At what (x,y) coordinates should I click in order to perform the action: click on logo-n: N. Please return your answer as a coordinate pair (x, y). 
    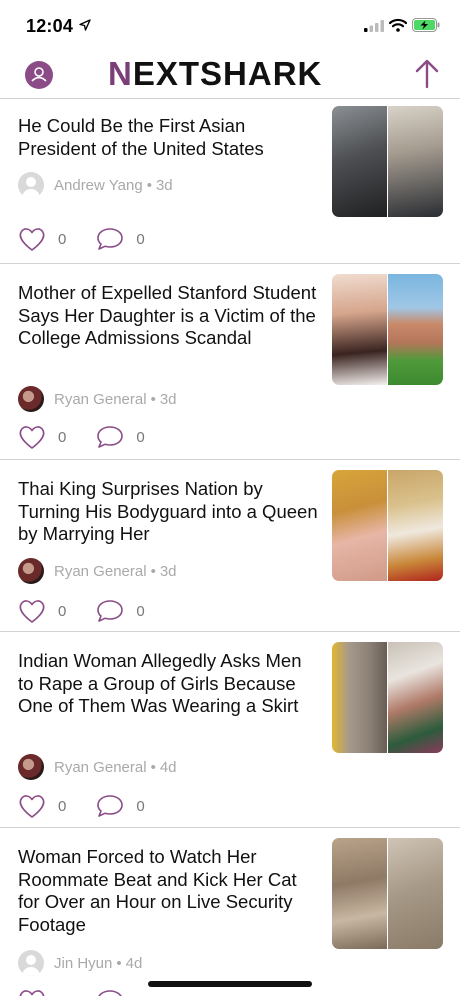
    Looking at the image, I should click on (120, 73).